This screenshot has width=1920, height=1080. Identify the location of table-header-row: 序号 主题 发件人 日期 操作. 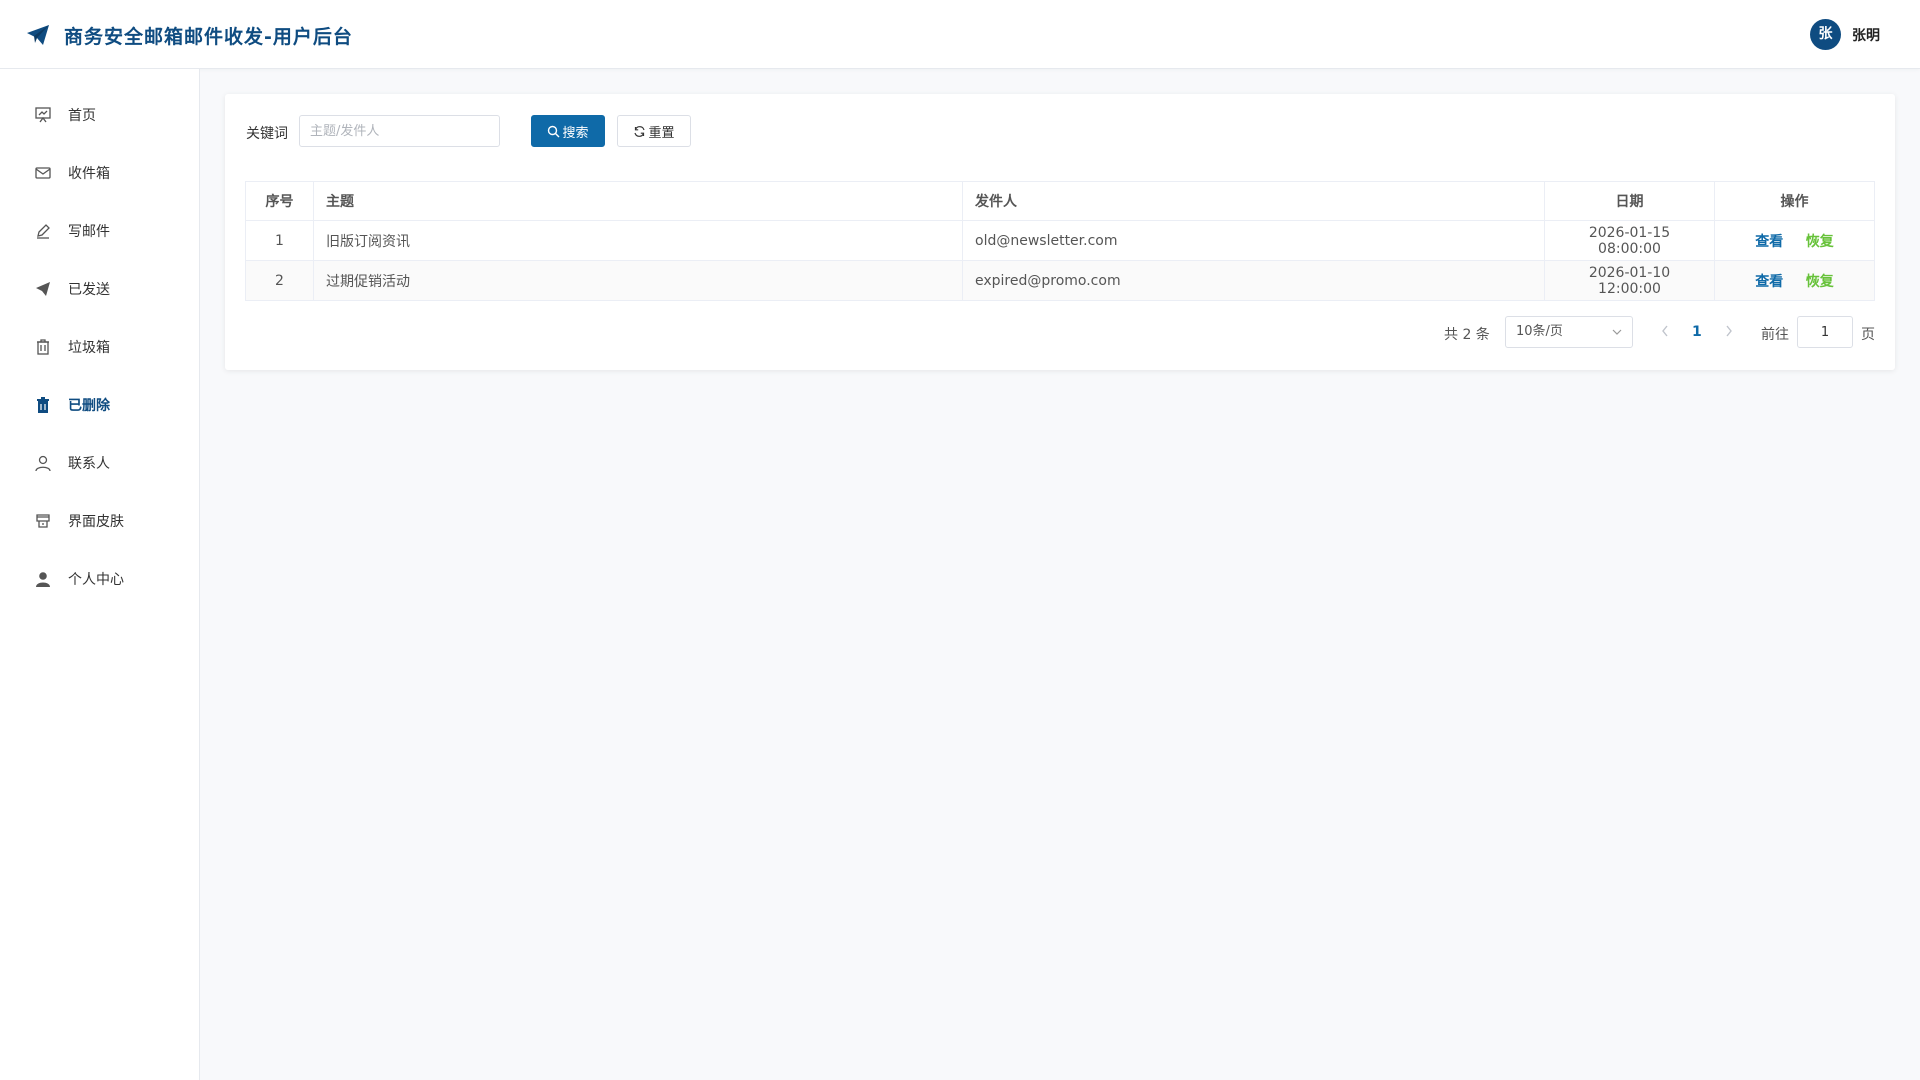
(1060, 201).